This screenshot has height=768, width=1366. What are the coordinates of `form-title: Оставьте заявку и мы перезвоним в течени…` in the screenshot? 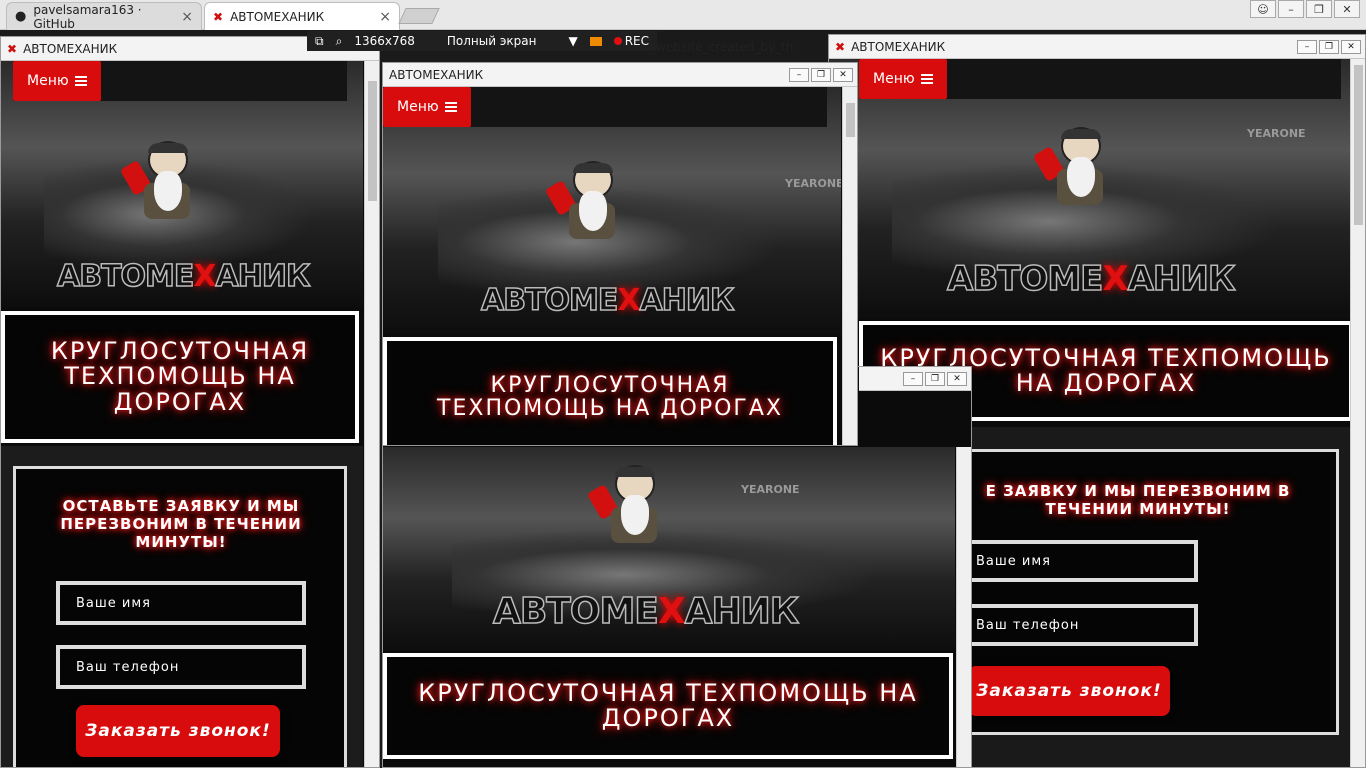 It's located at (181, 524).